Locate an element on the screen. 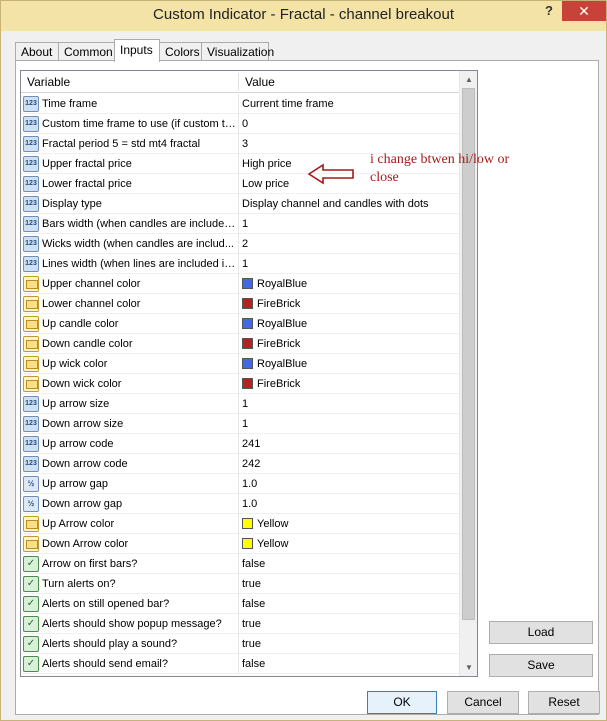 This screenshot has height=721, width=607. column-header-variable: Variable is located at coordinates (129, 82).